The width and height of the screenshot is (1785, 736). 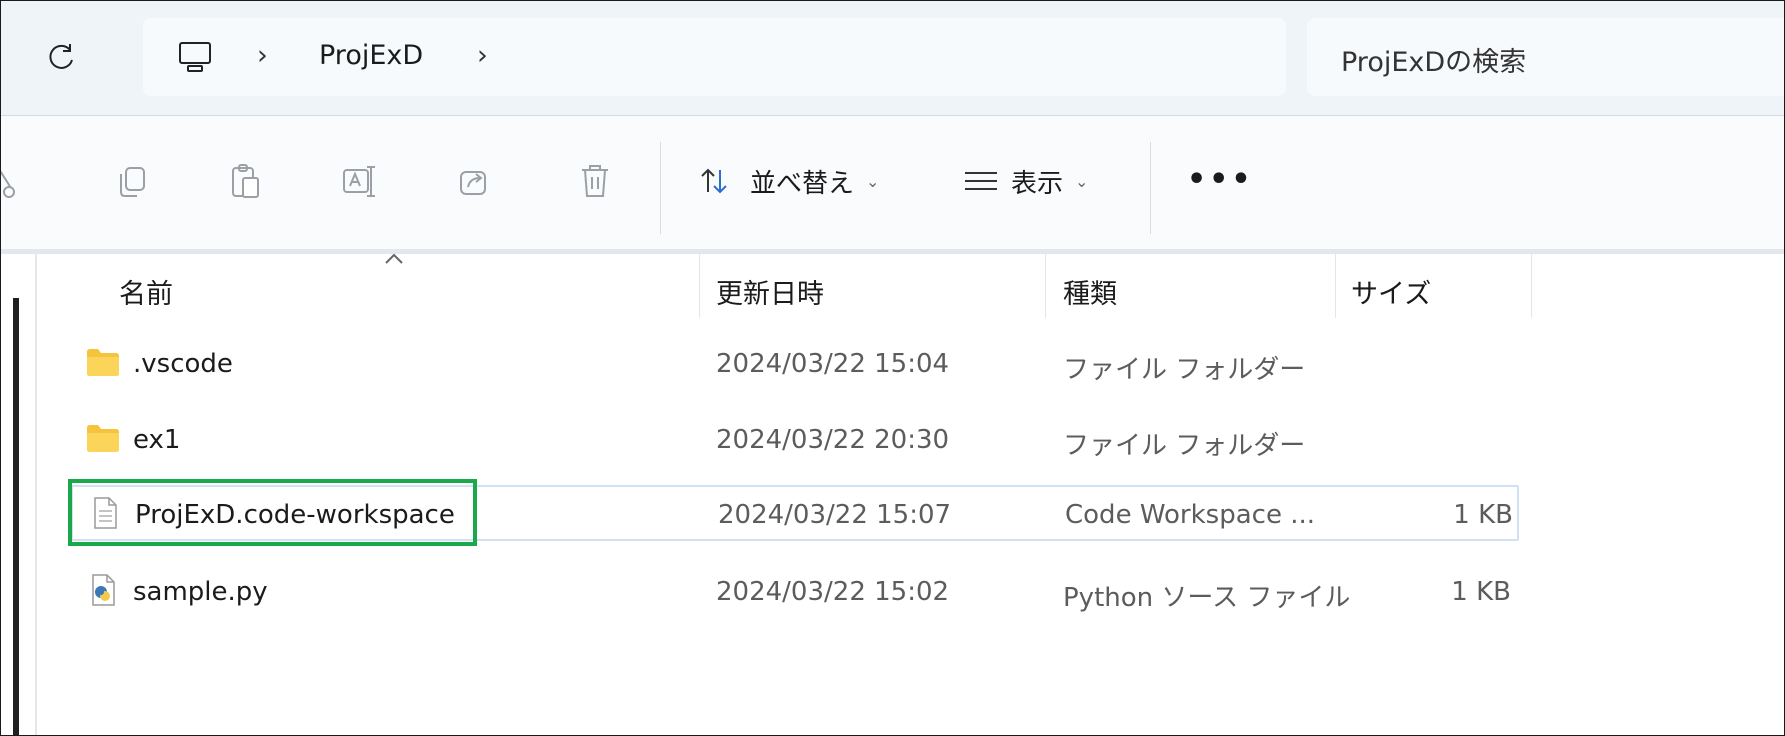 What do you see at coordinates (105, 513) in the screenshot?
I see `document-icon` at bounding box center [105, 513].